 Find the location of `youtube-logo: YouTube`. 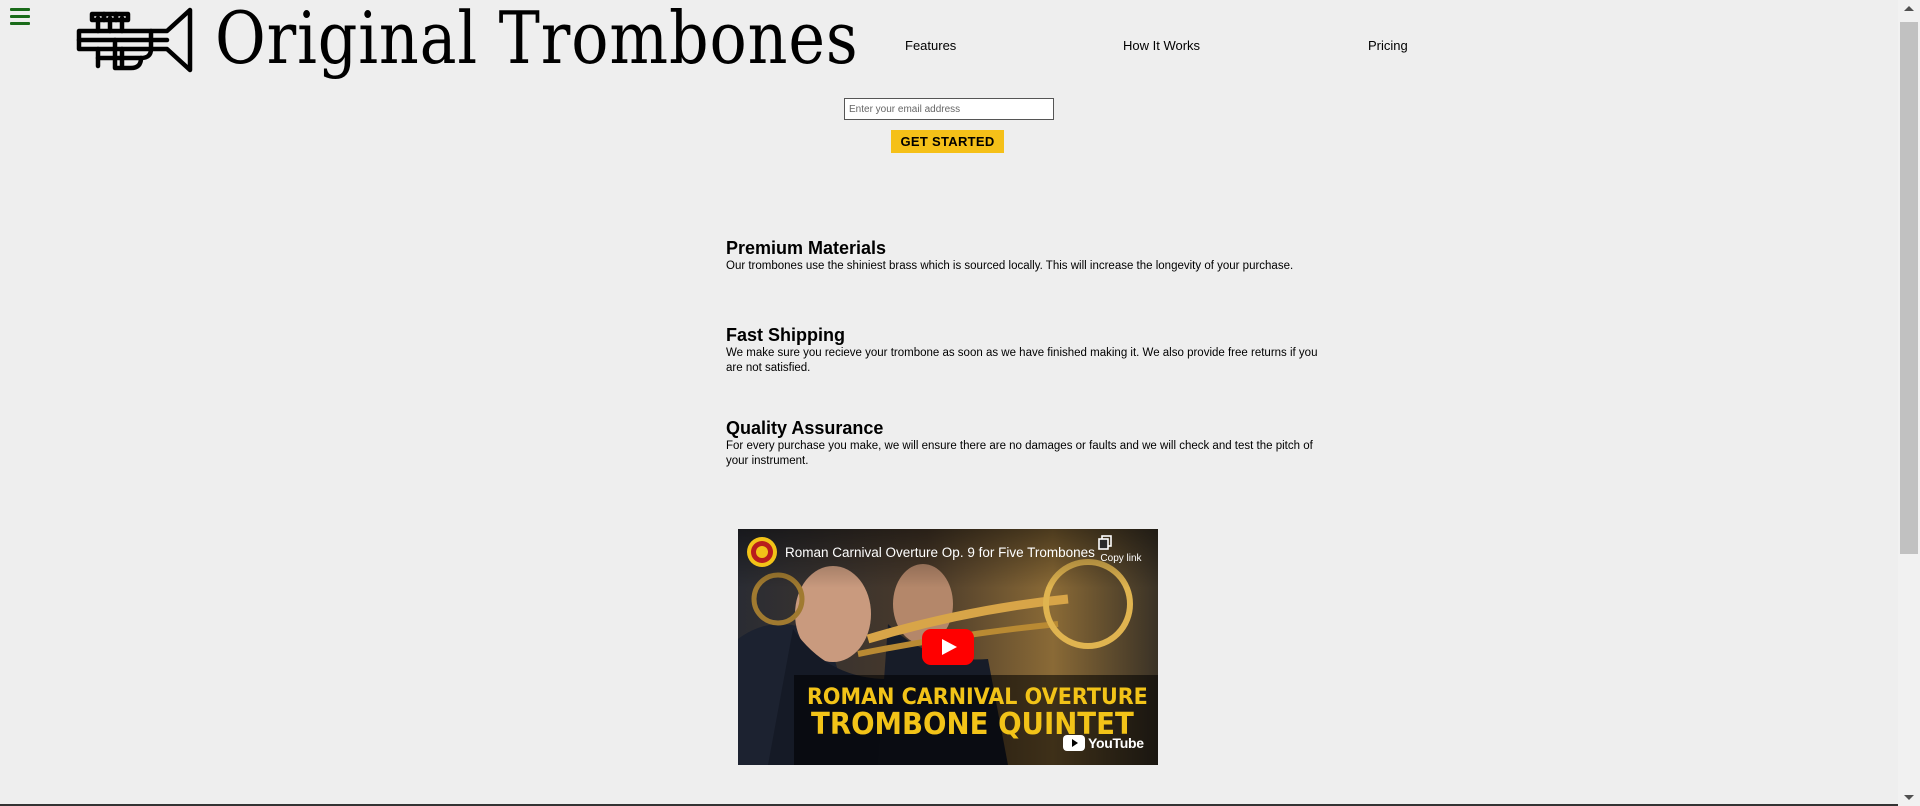

youtube-logo: YouTube is located at coordinates (1103, 743).